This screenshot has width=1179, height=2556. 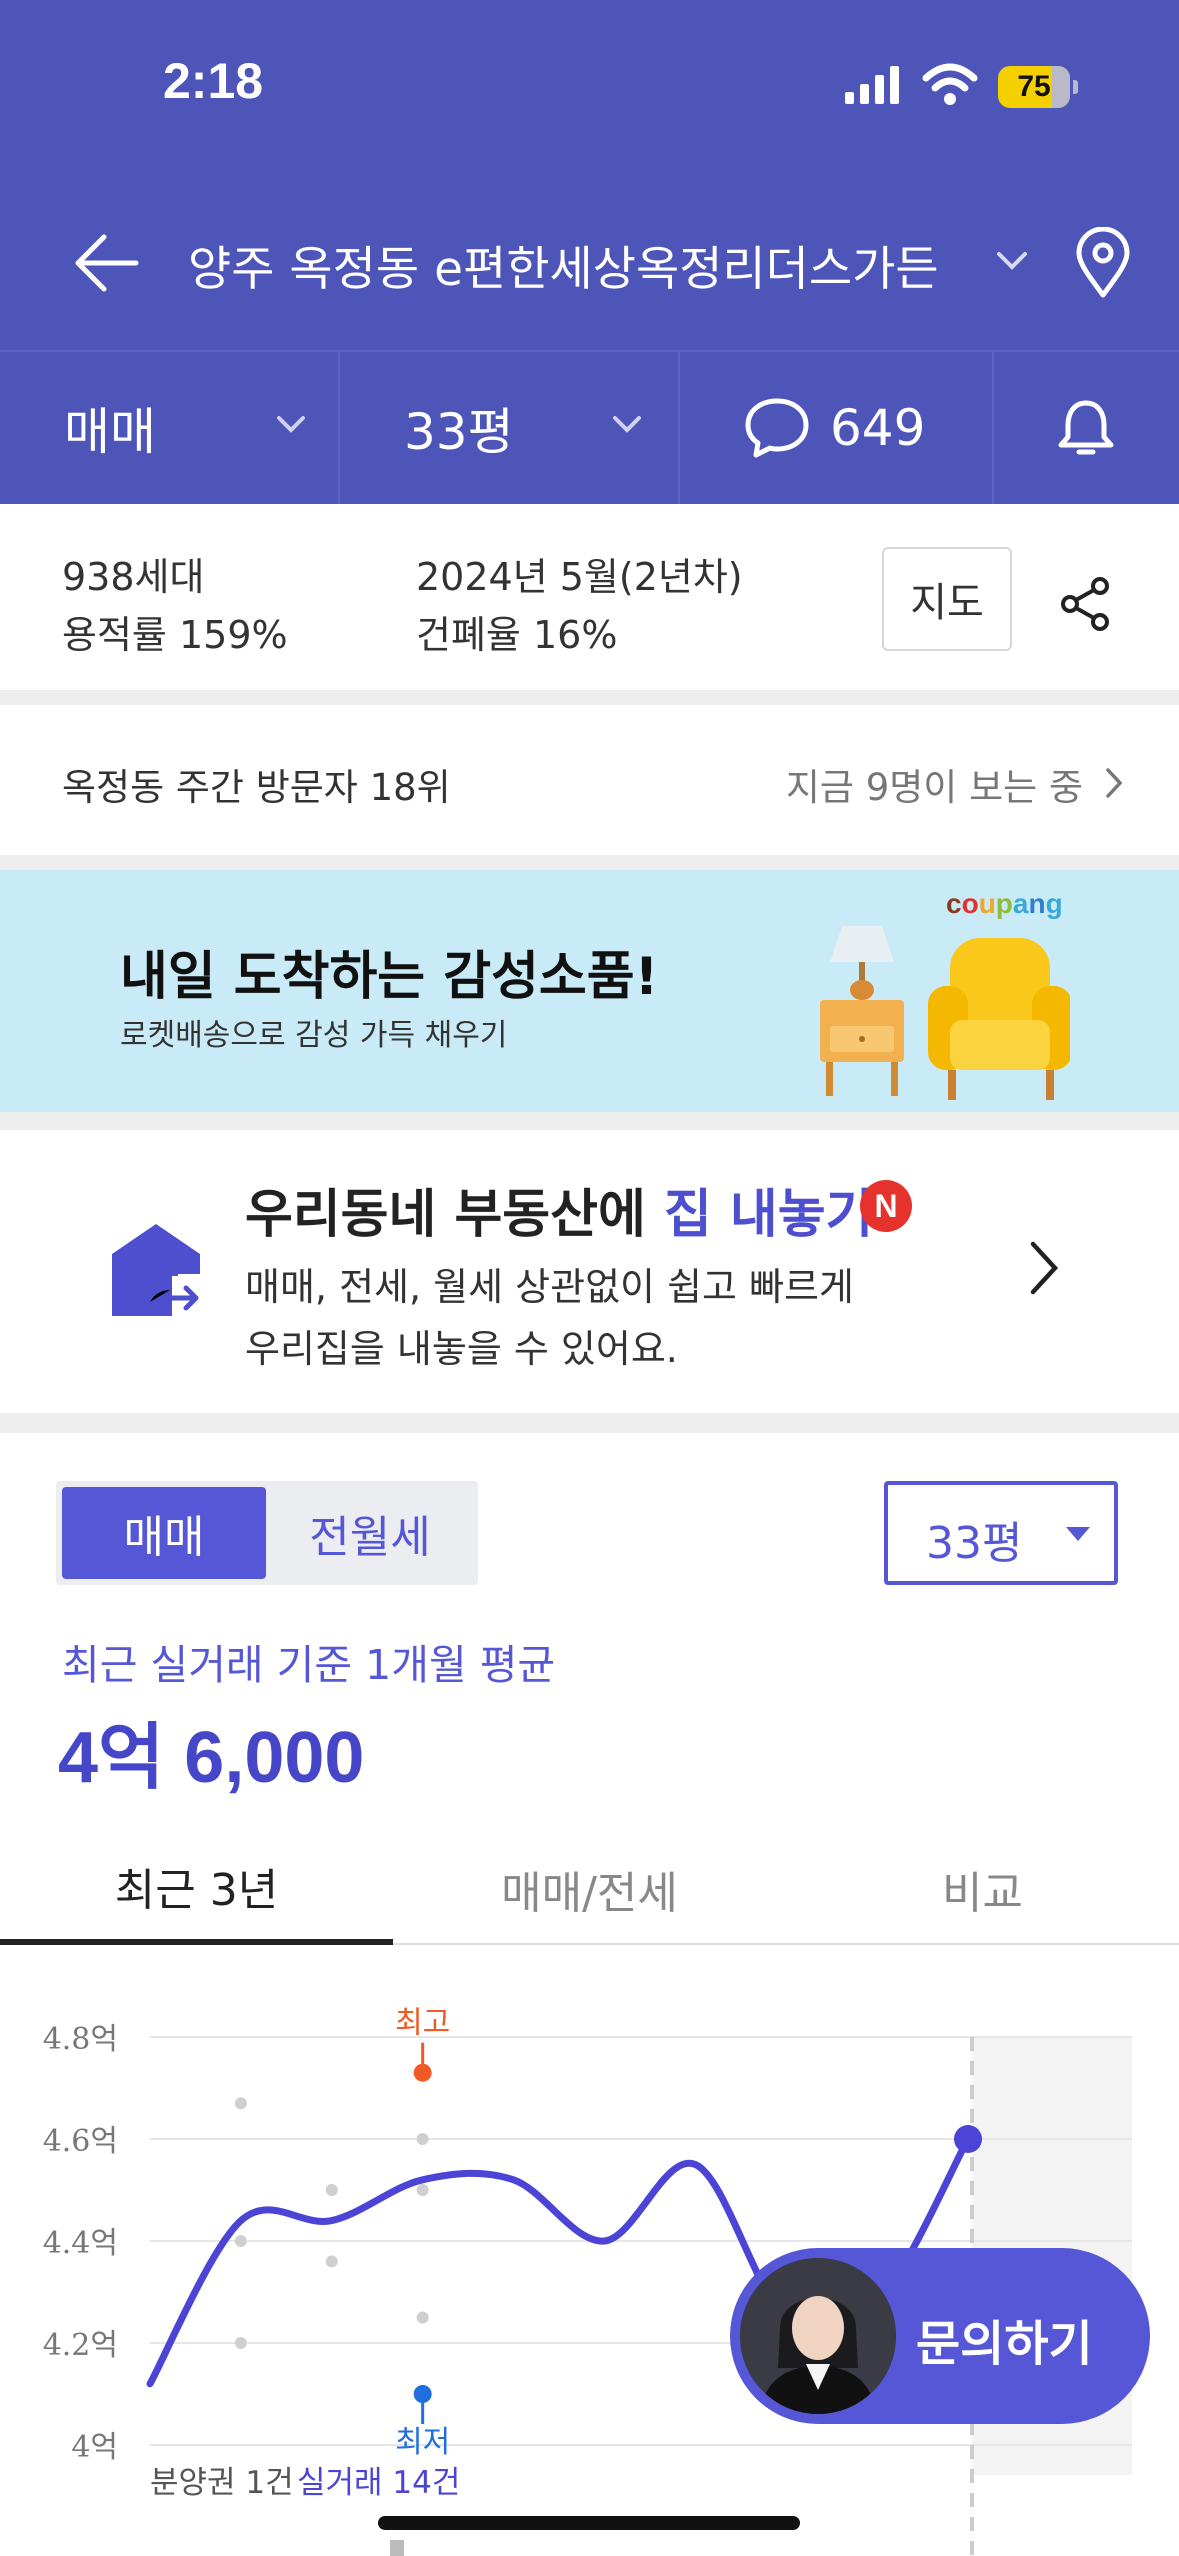 I want to click on size-select: 33평, so click(x=1001, y=1533).